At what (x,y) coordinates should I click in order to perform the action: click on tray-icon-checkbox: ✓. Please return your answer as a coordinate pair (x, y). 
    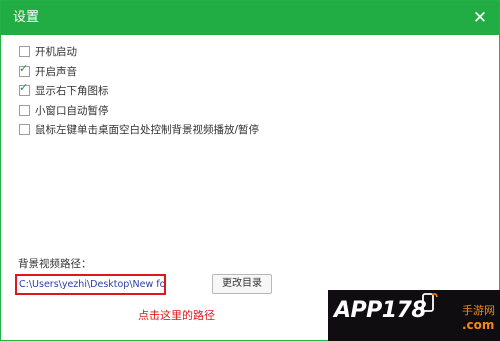
    Looking at the image, I should click on (24, 89).